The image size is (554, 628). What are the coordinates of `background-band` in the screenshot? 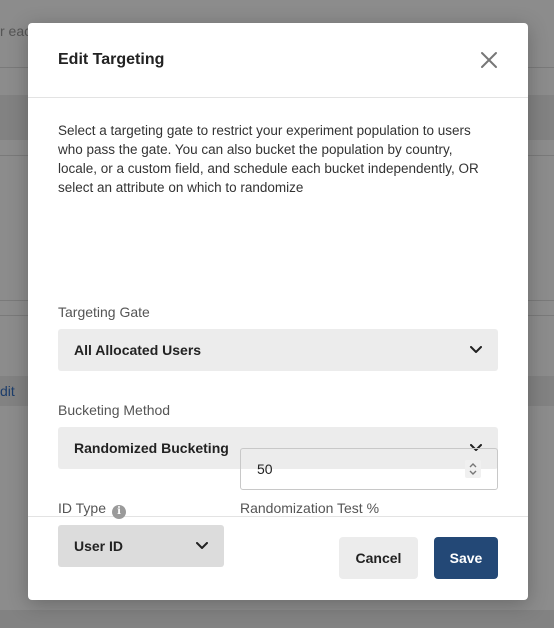 It's located at (277, 619).